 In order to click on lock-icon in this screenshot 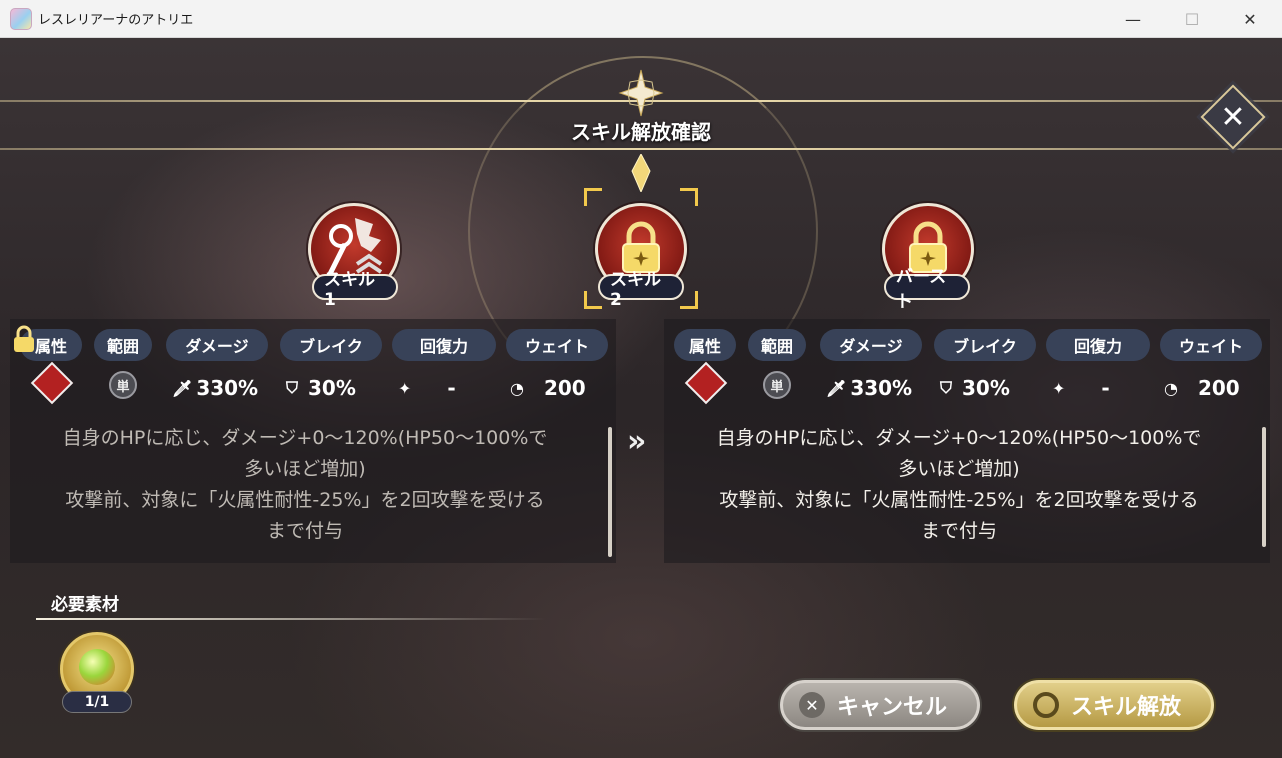, I will do `click(24, 338)`.